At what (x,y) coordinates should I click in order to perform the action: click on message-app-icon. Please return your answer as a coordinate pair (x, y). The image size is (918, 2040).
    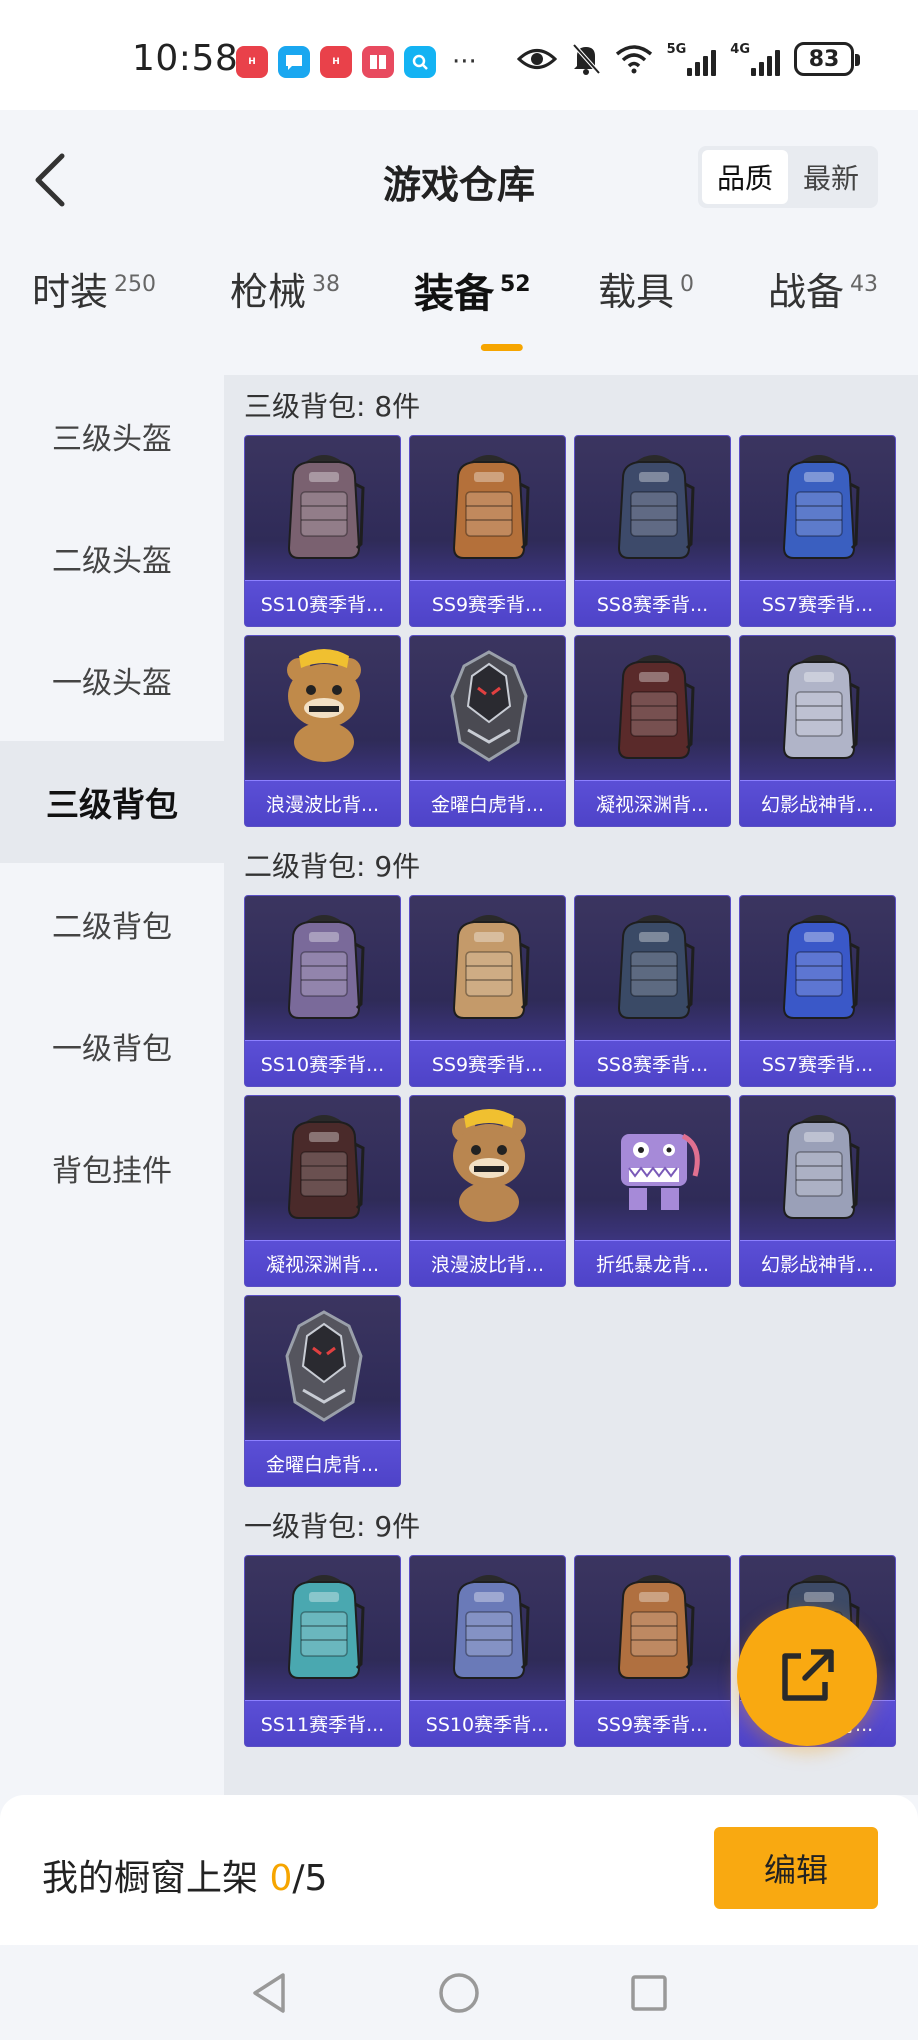
    Looking at the image, I should click on (294, 62).